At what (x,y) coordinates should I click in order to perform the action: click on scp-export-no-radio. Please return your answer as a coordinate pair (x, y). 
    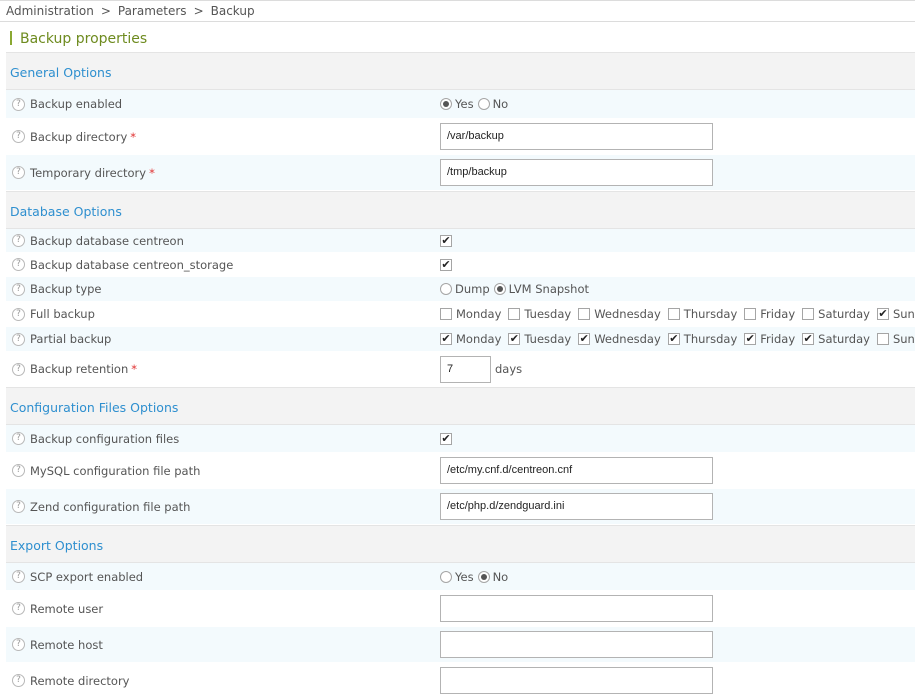
    Looking at the image, I should click on (484, 577).